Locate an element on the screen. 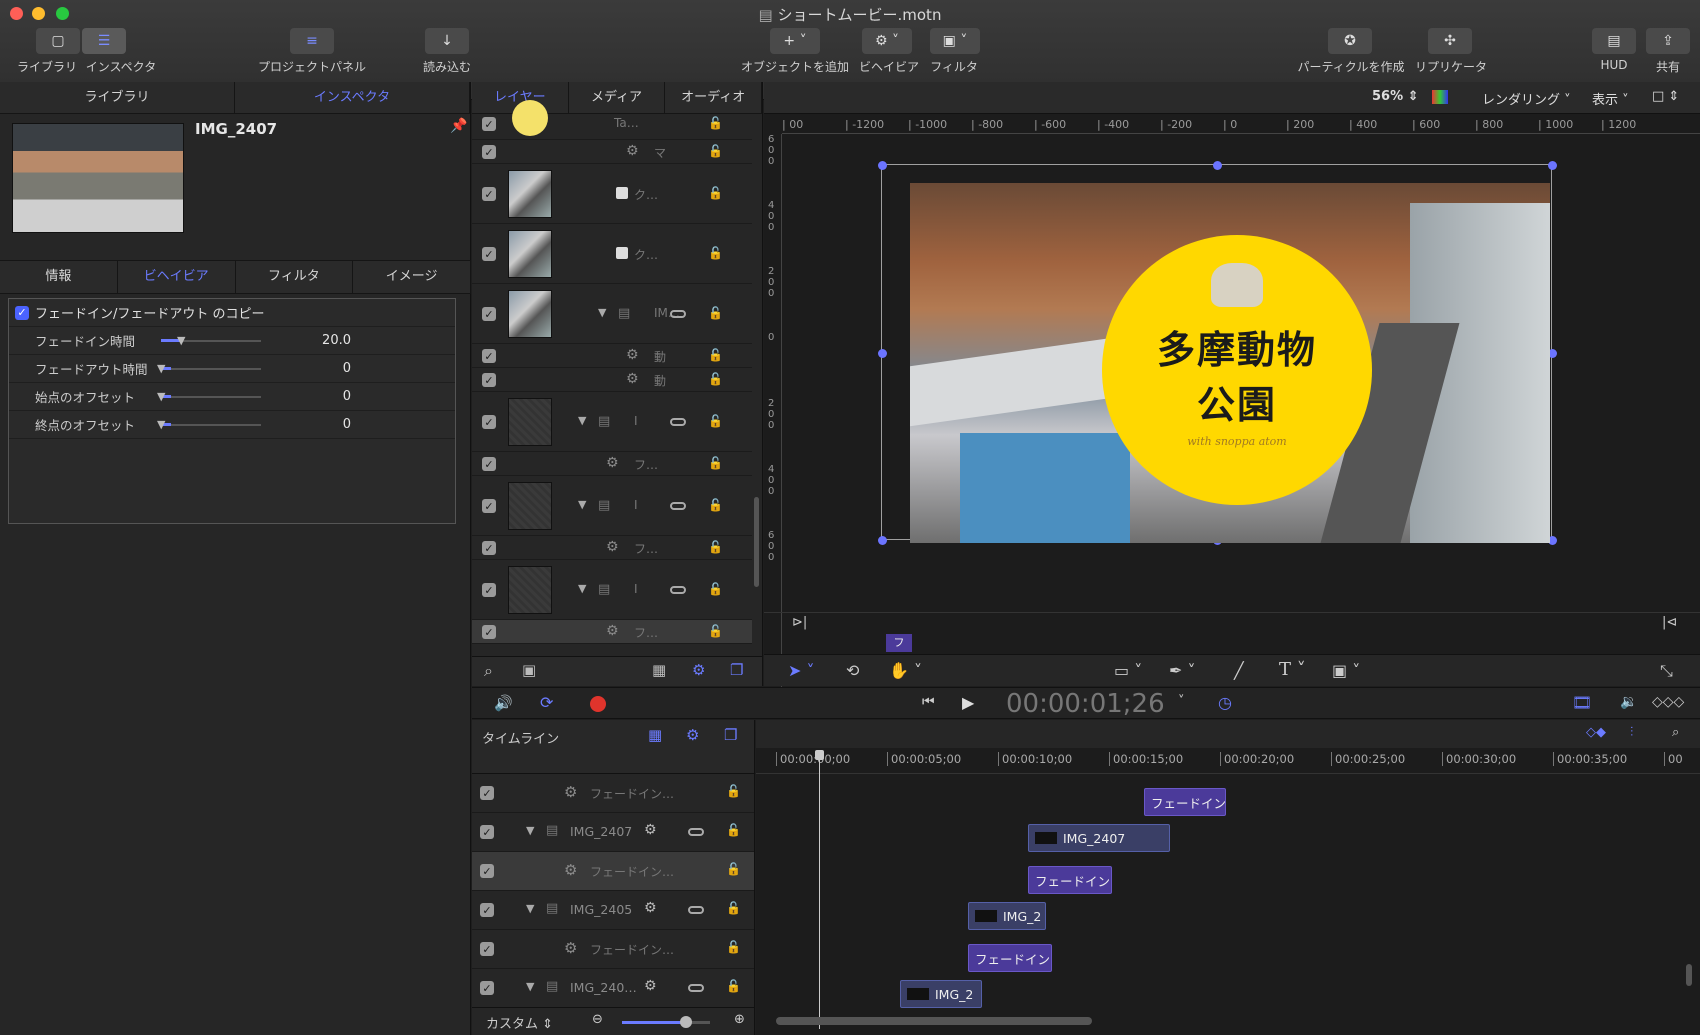 Image resolution: width=1700 pixels, height=1035 pixels. panel-icon: ▣ is located at coordinates (529, 670).